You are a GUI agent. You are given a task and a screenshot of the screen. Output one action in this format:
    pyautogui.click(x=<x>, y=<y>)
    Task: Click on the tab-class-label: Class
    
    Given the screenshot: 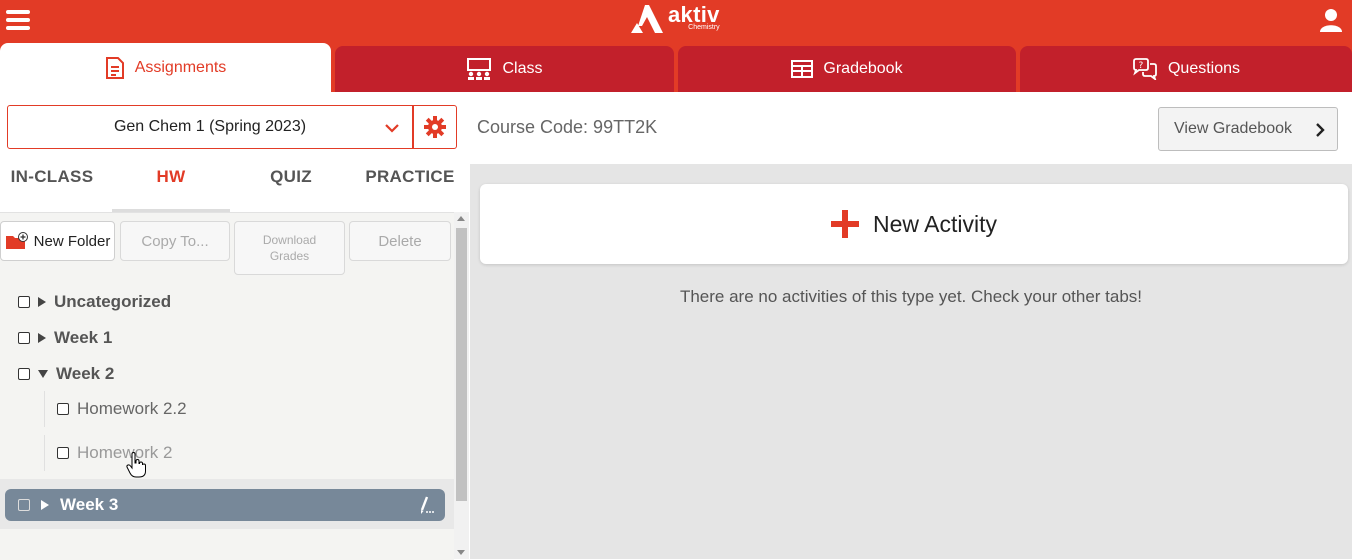 What is the action you would take?
    pyautogui.click(x=522, y=68)
    